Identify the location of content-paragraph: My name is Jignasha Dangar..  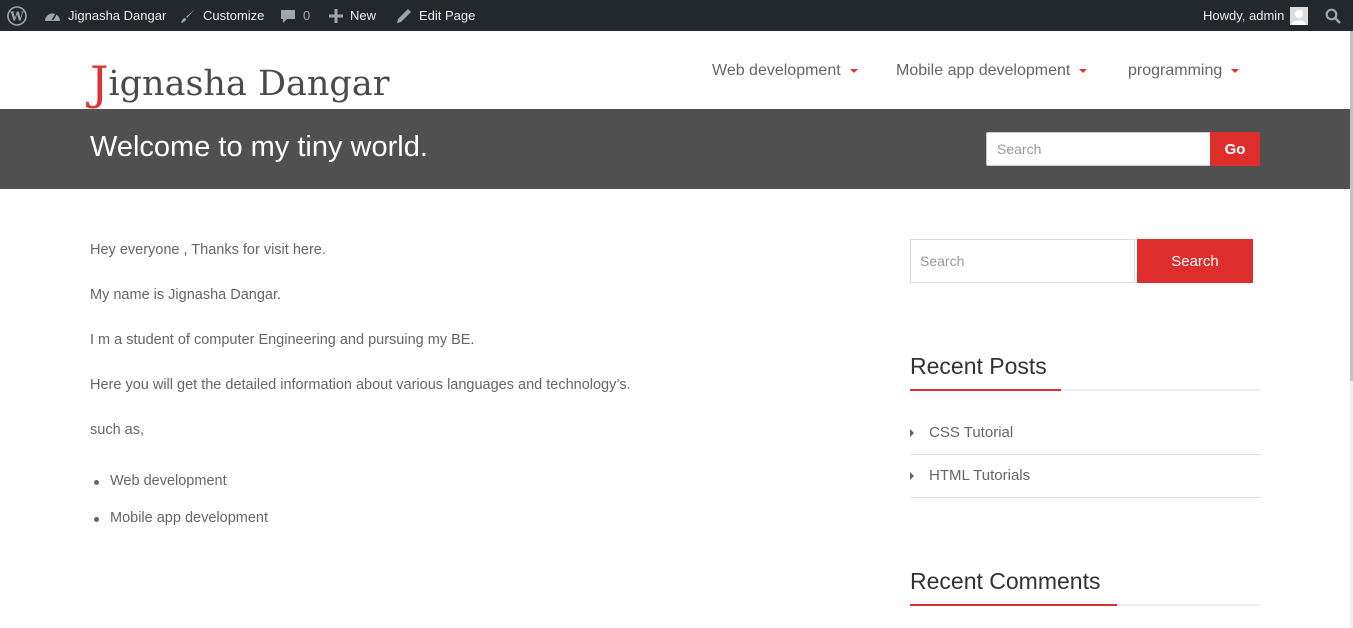
(186, 295).